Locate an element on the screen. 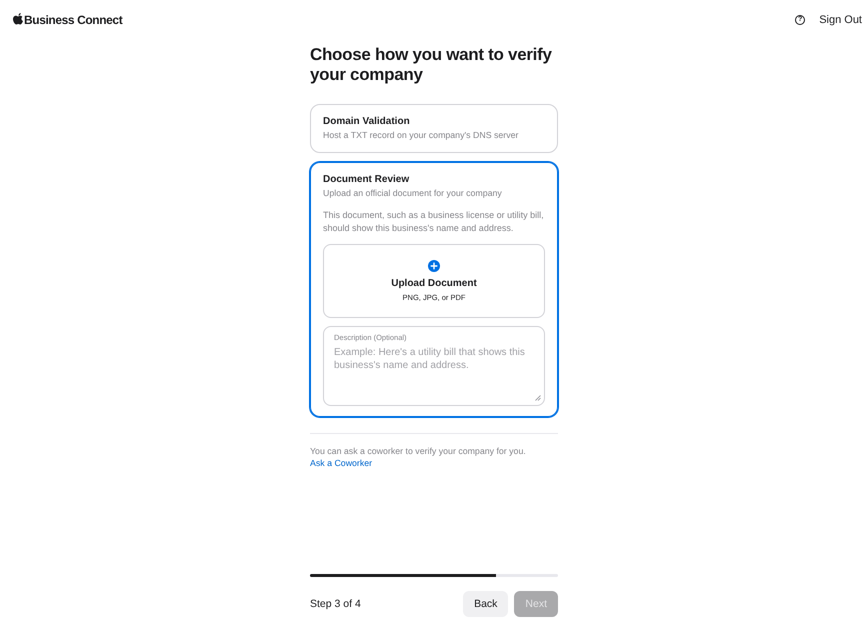 Image resolution: width=868 pixels, height=621 pixels. option-subtitle: Upload an official document for your company is located at coordinates (413, 193).